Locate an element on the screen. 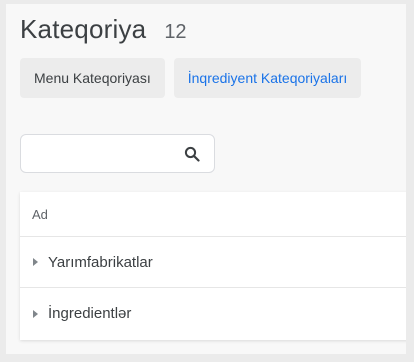 This screenshot has height=362, width=414. row-label: İngredientlər is located at coordinates (90, 313).